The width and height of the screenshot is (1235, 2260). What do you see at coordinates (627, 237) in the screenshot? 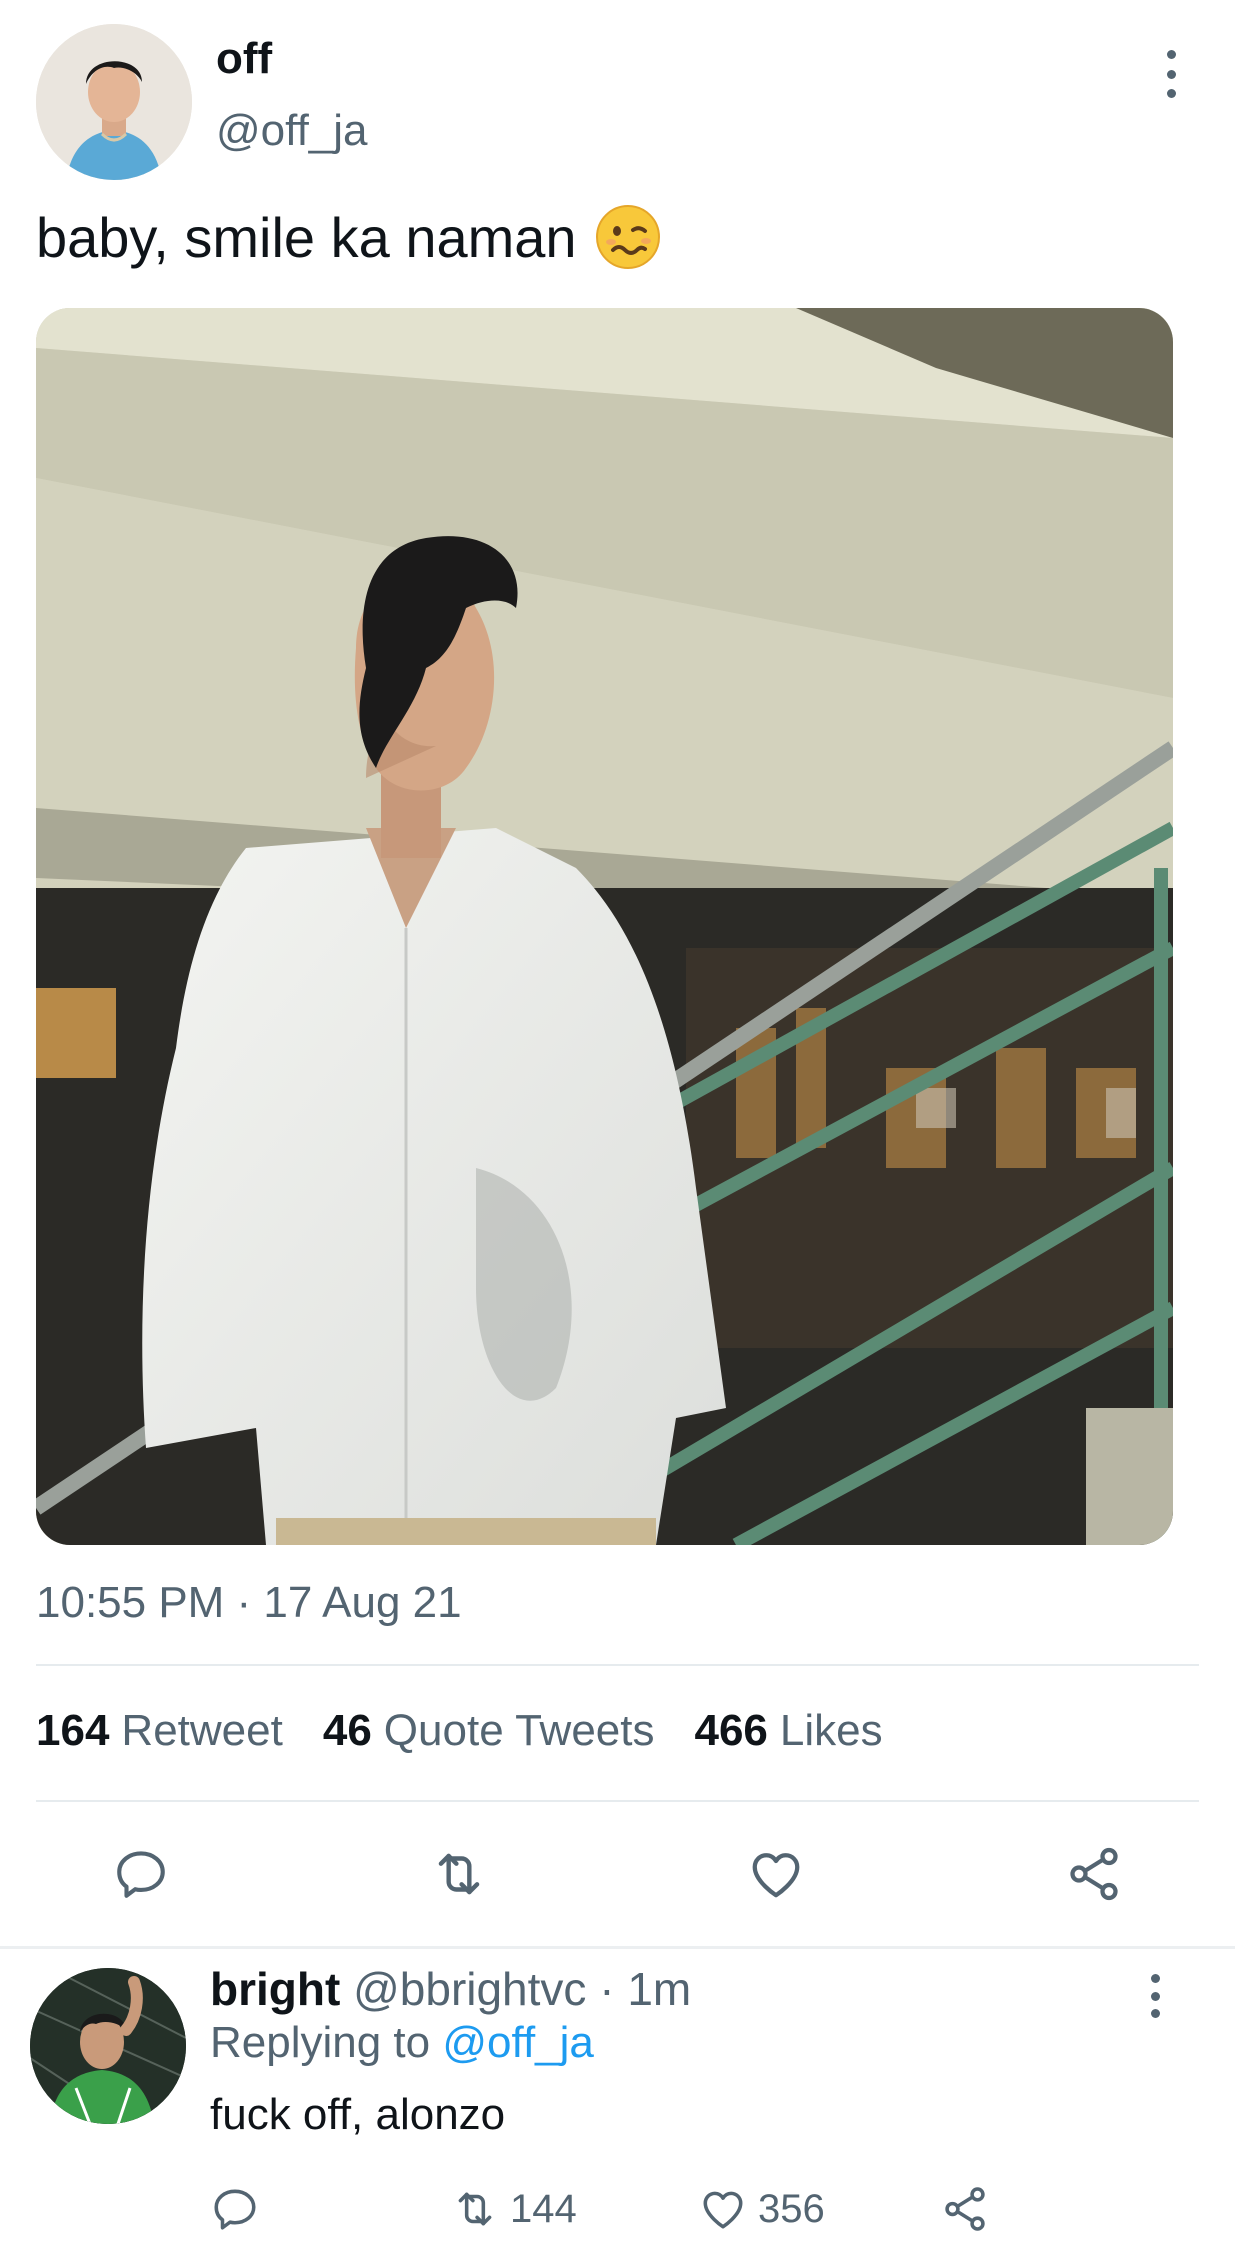
I see `woozy-face-emoji-icon` at bounding box center [627, 237].